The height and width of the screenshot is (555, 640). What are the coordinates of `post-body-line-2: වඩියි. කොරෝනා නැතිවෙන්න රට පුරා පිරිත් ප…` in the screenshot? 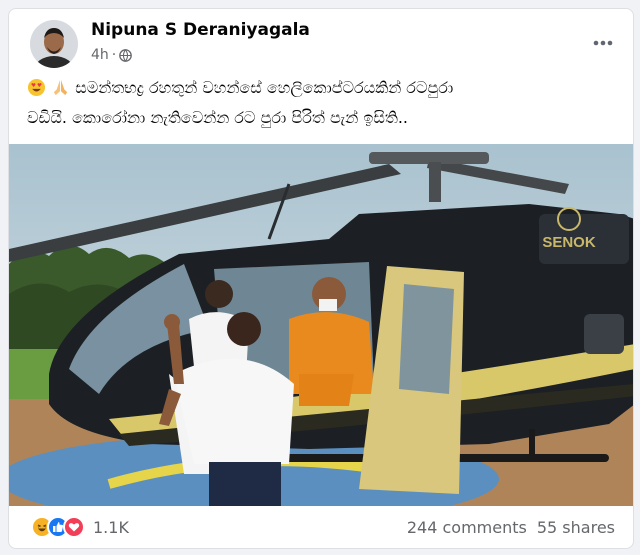 It's located at (218, 117).